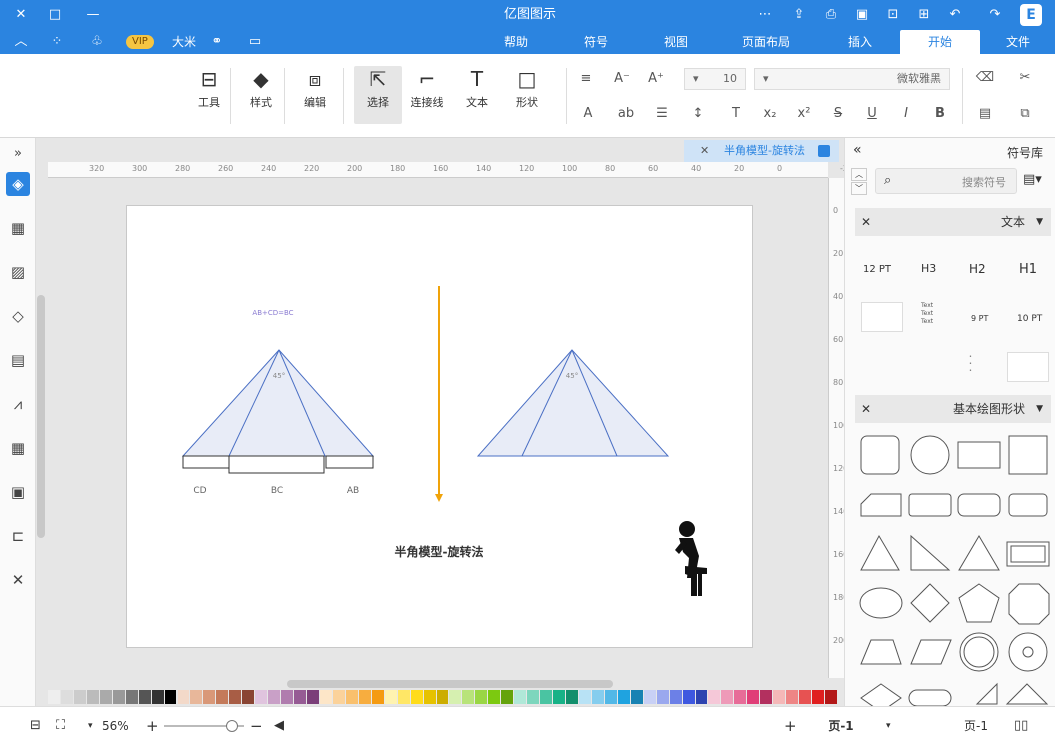 The height and width of the screenshot is (744, 1055). I want to click on add-page-icon: +, so click(790, 726).